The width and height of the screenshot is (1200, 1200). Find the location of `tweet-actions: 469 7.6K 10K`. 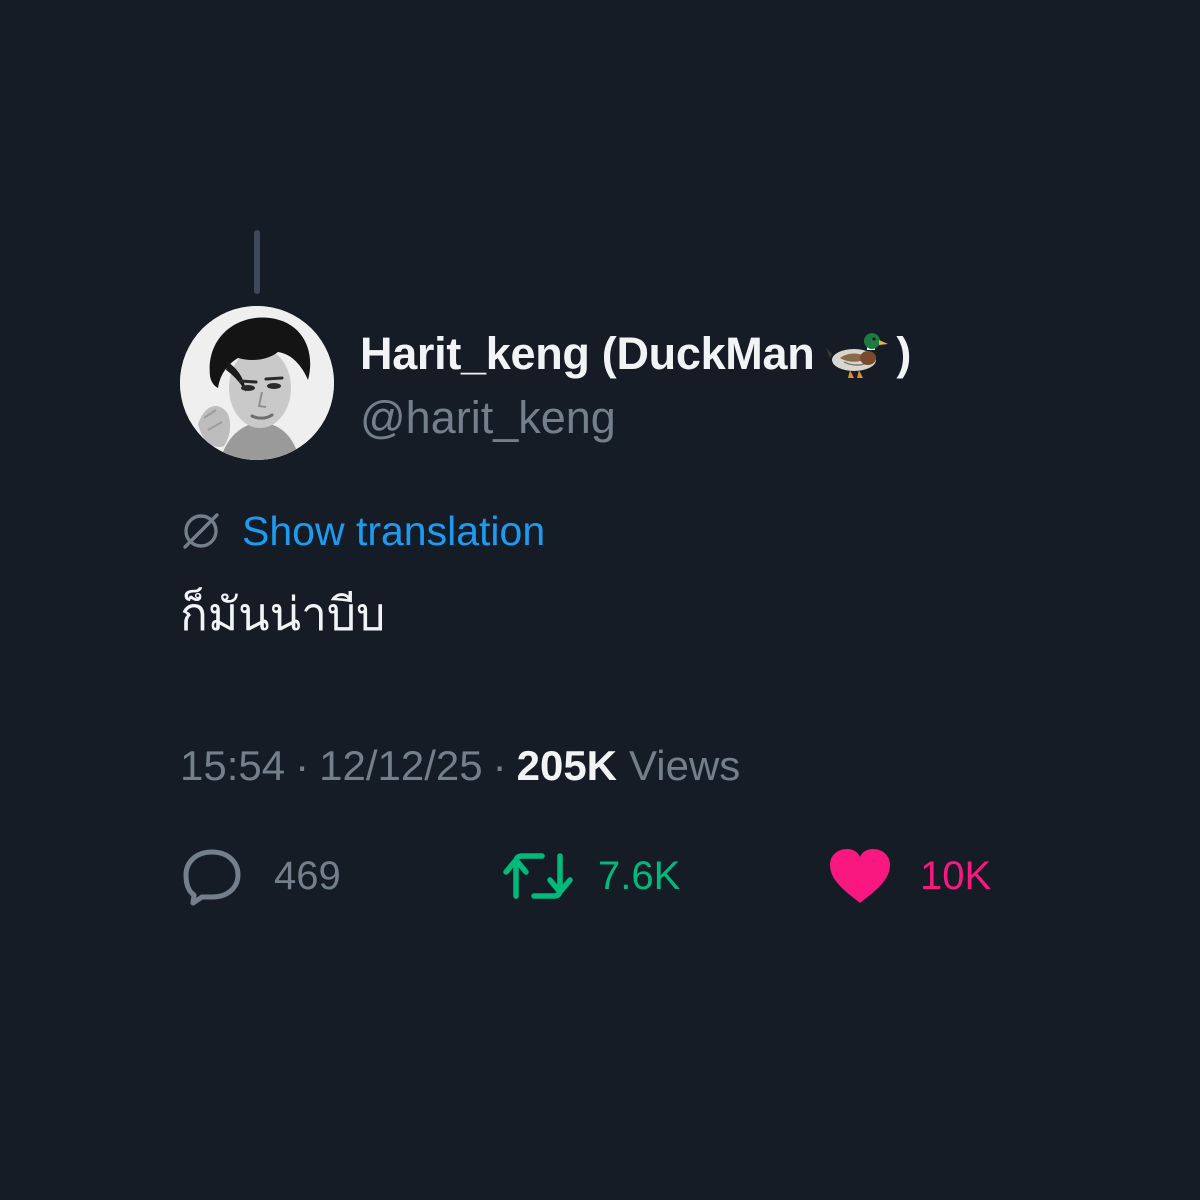

tweet-actions: 469 7.6K 10K is located at coordinates (630, 876).